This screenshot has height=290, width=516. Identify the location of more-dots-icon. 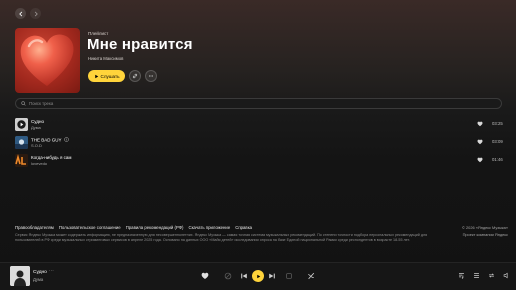
(151, 76).